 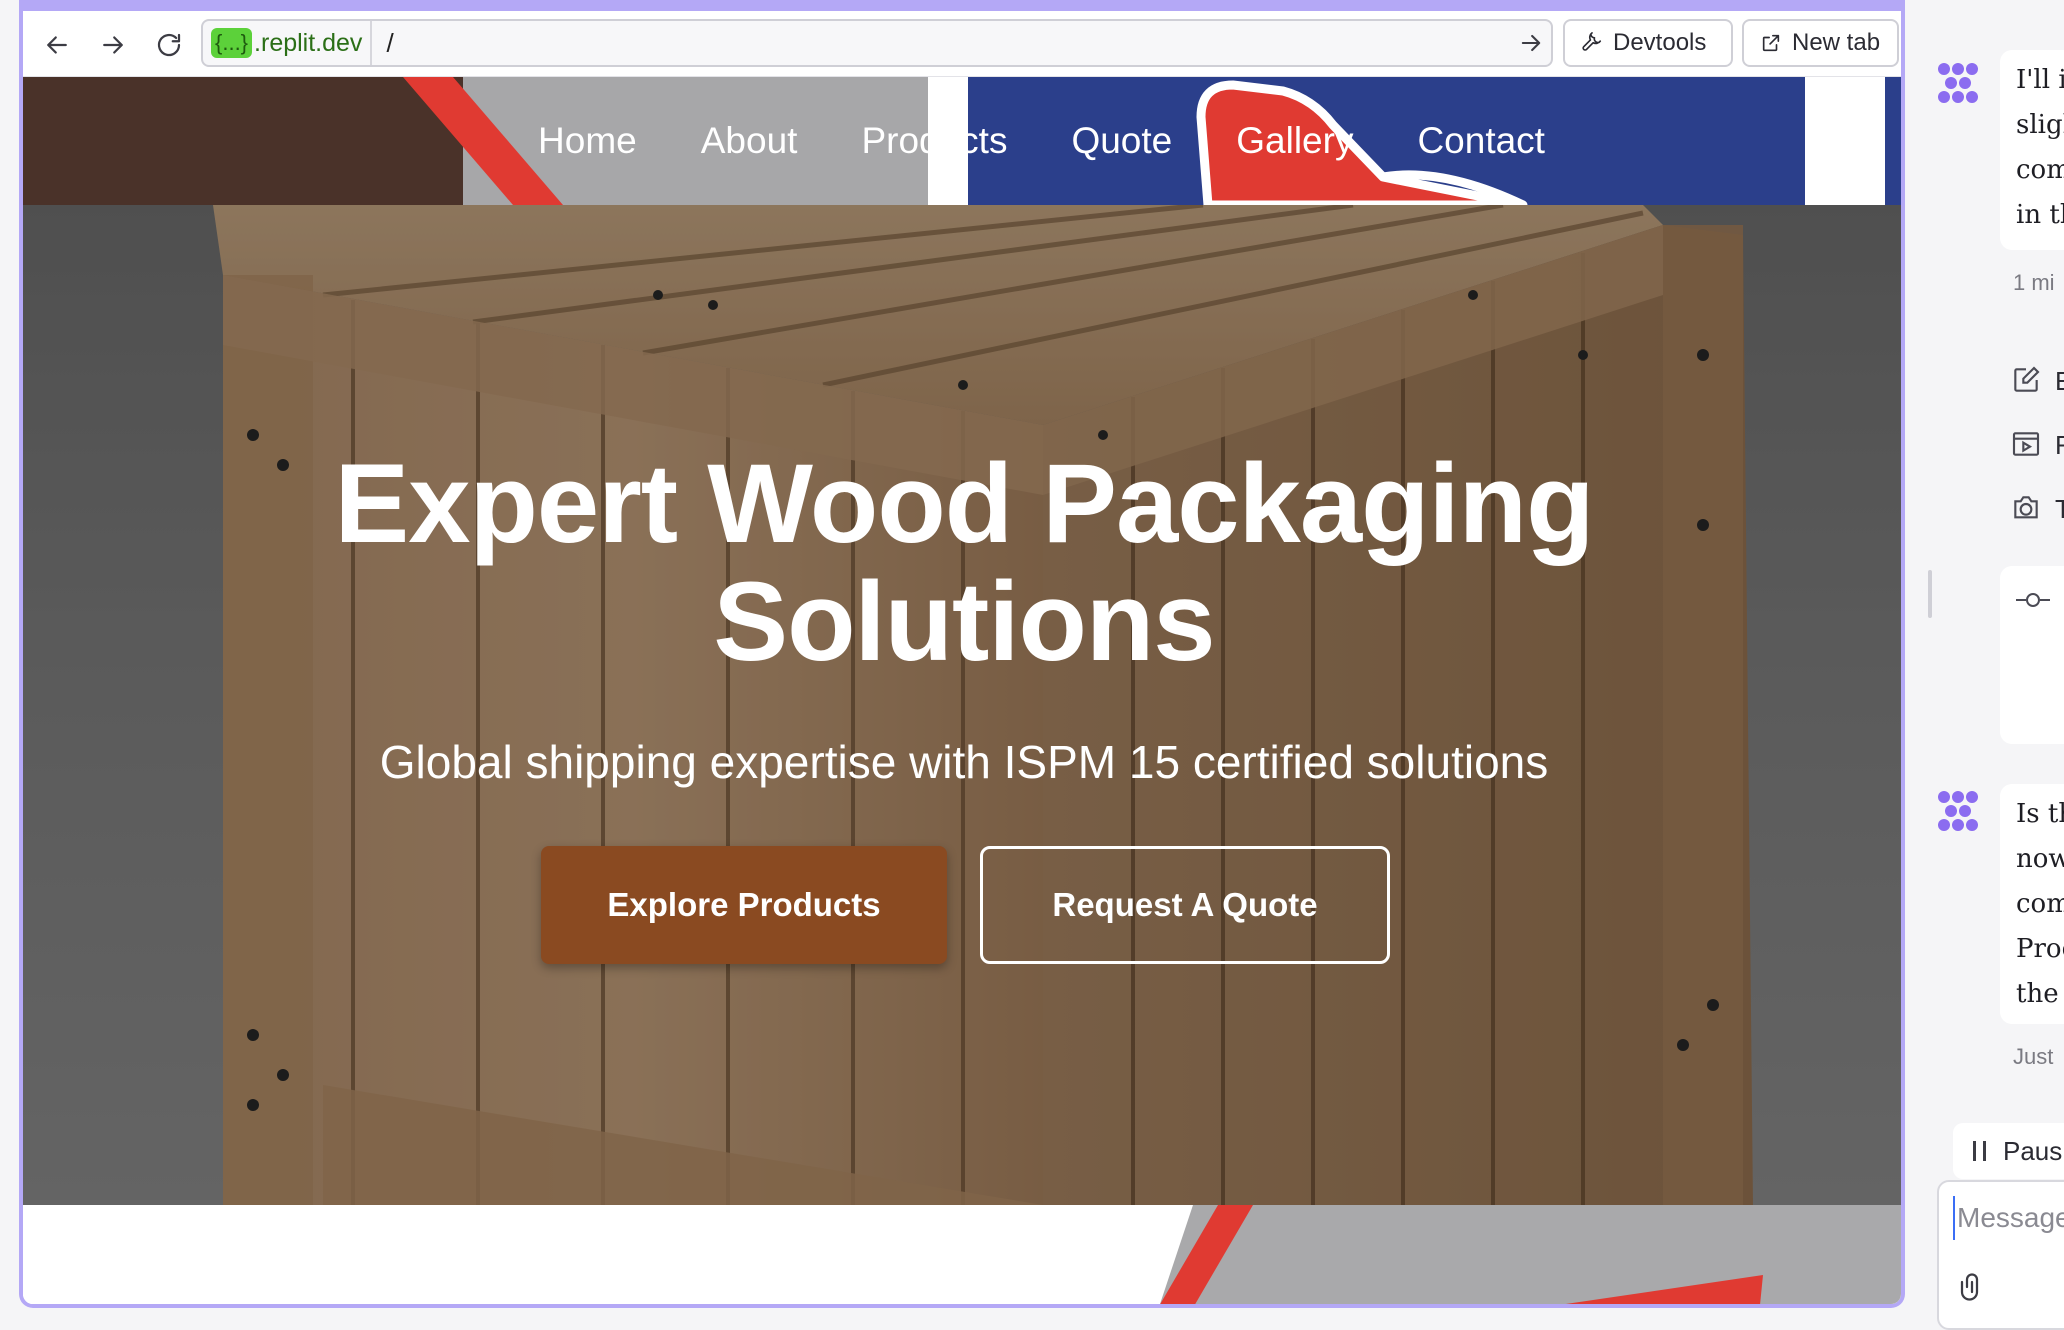 I want to click on hero-title-line1: Expert Wood Packaging, so click(x=964, y=503).